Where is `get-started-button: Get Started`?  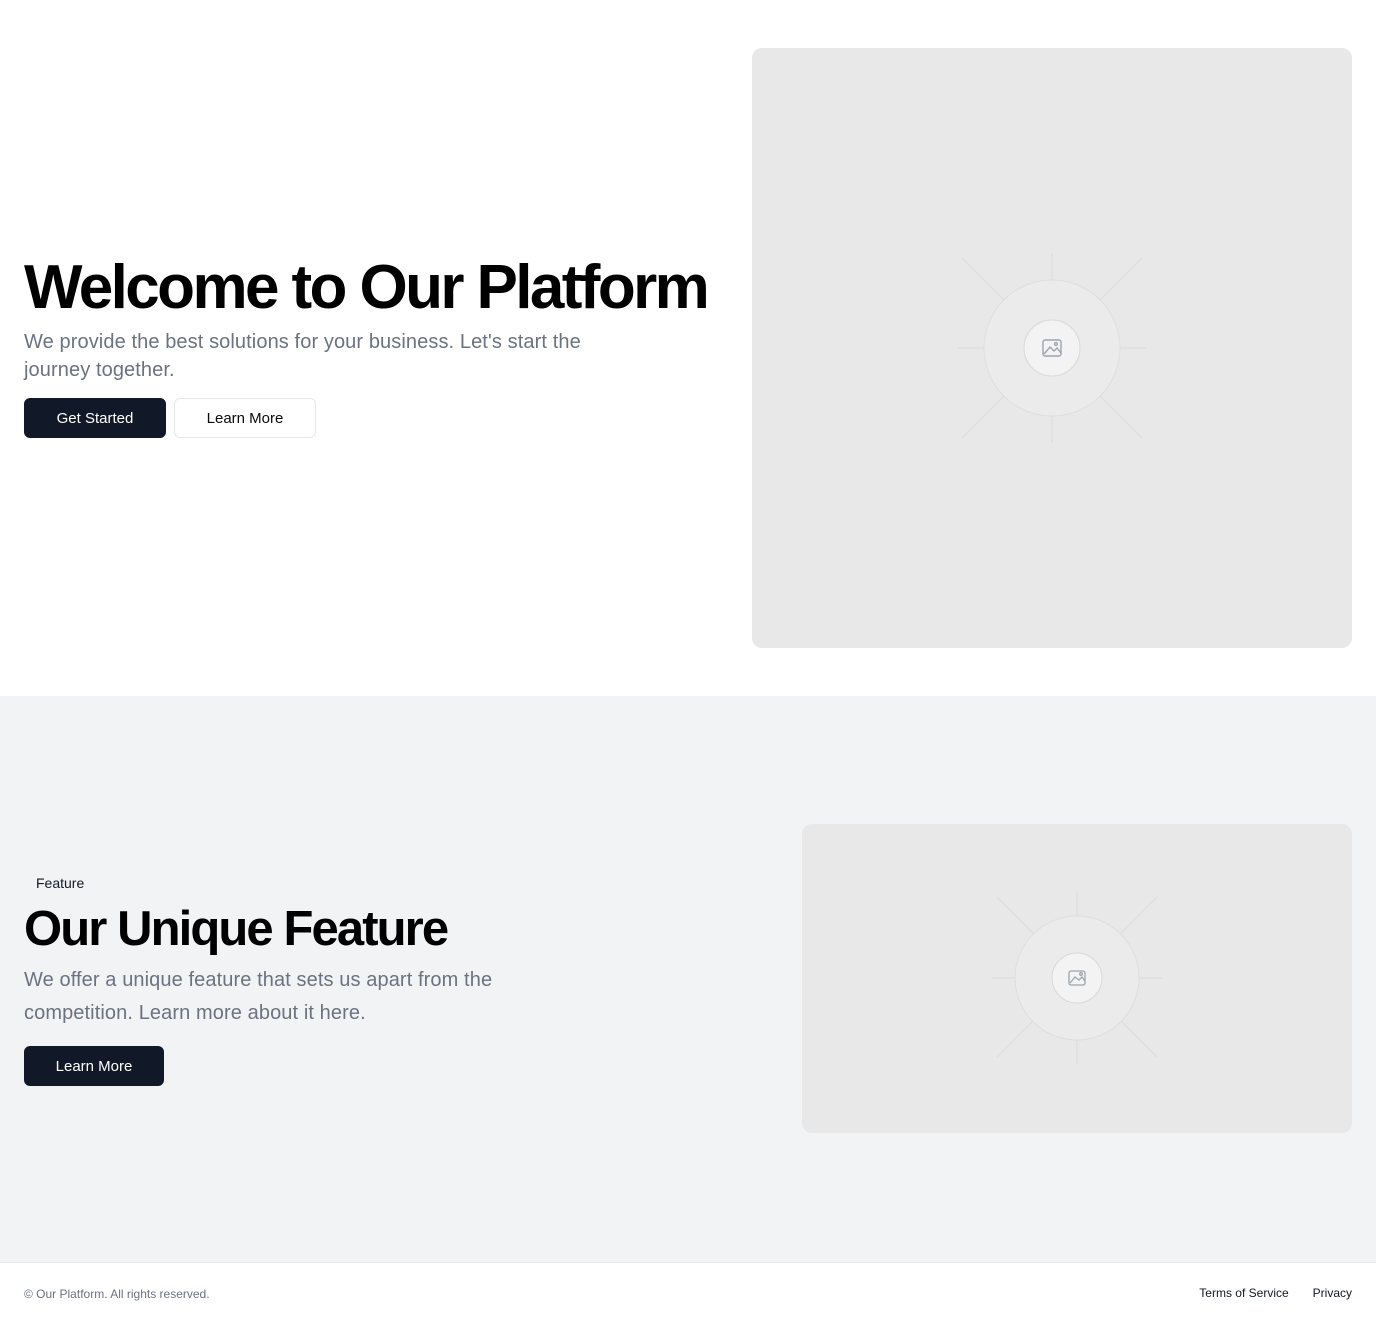 get-started-button: Get Started is located at coordinates (95, 418).